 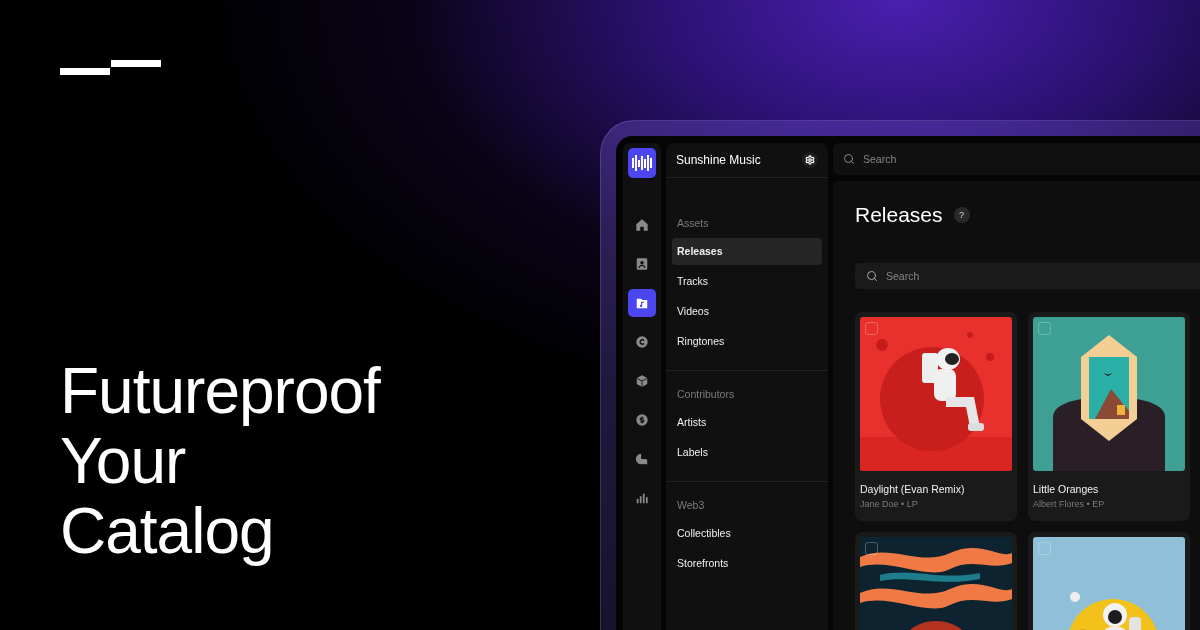 I want to click on music-folder-icon, so click(x=642, y=303).